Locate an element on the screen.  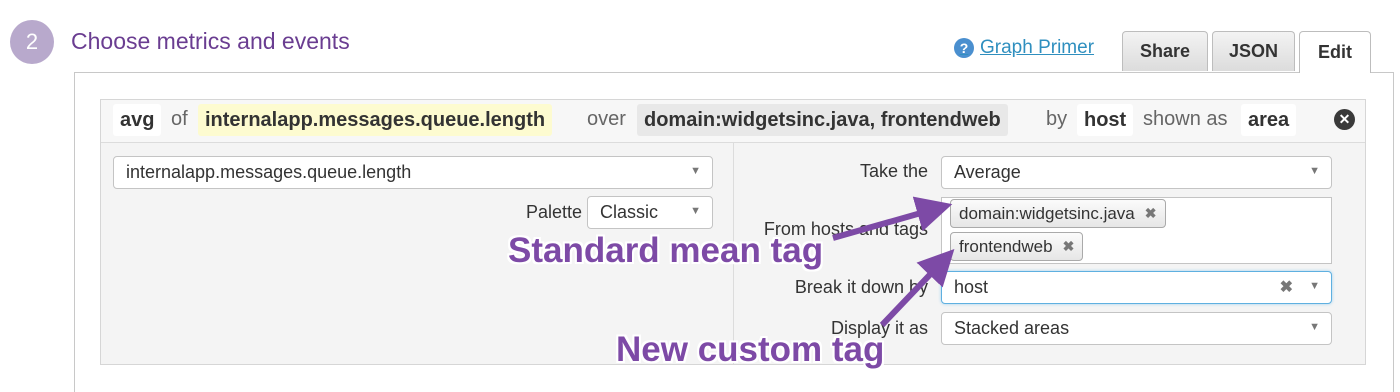
custom-tag-annotation: New custom tag is located at coordinates (750, 349).